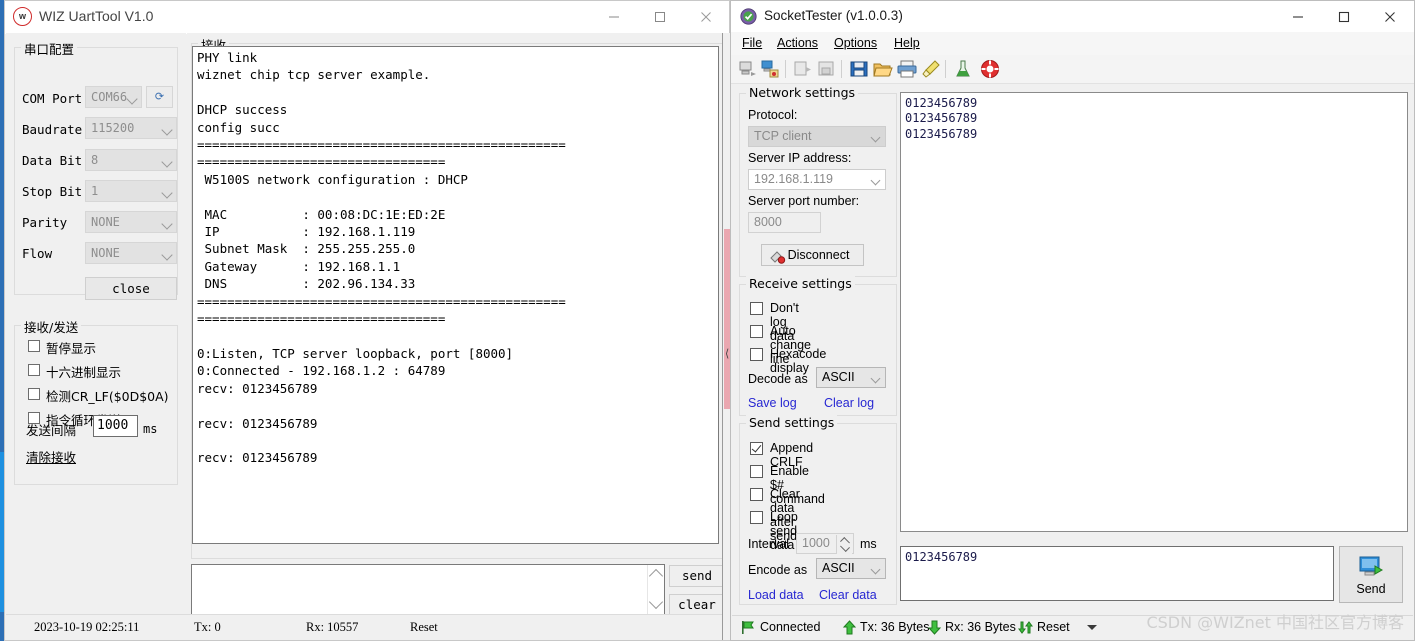 The width and height of the screenshot is (1415, 641). Describe the element at coordinates (778, 570) in the screenshot. I see `encode-as-label: Encode as` at that location.